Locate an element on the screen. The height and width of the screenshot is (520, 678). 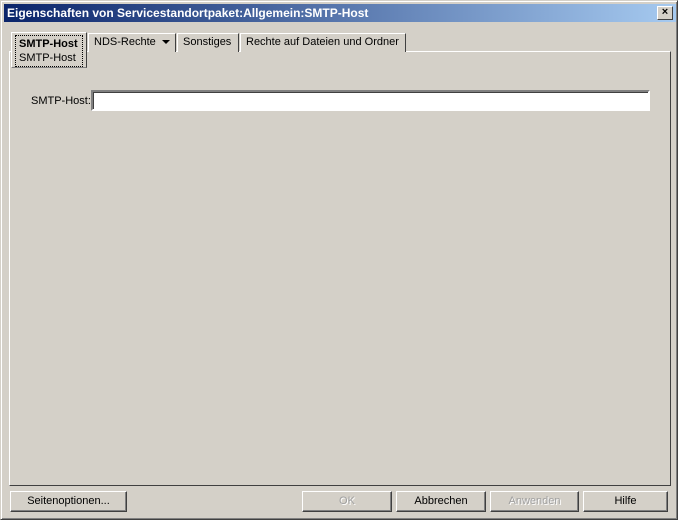
tab-rechte-dateien: Rechte auf Dateien und Ordner is located at coordinates (323, 42).